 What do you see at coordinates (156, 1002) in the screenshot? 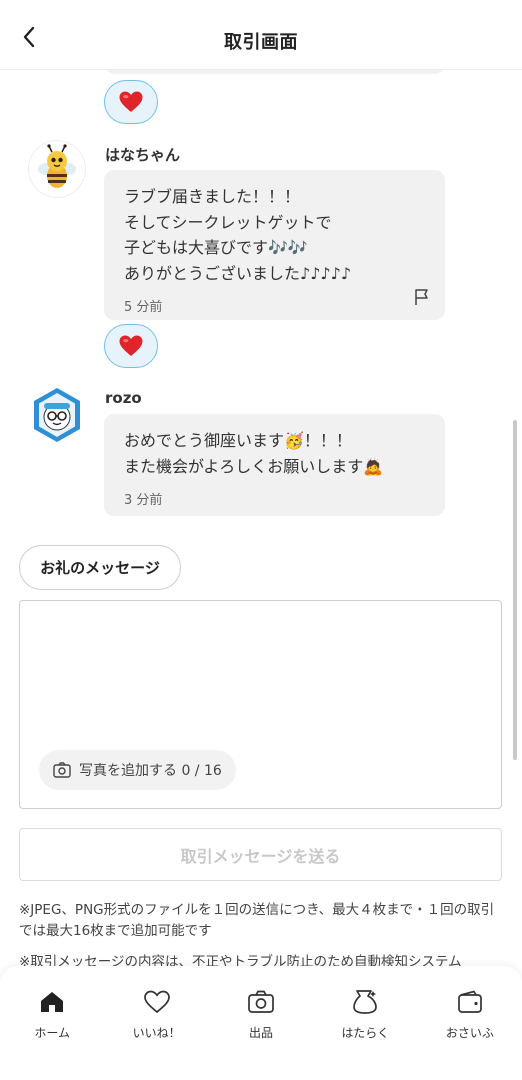
I see `heart-outline-icon` at bounding box center [156, 1002].